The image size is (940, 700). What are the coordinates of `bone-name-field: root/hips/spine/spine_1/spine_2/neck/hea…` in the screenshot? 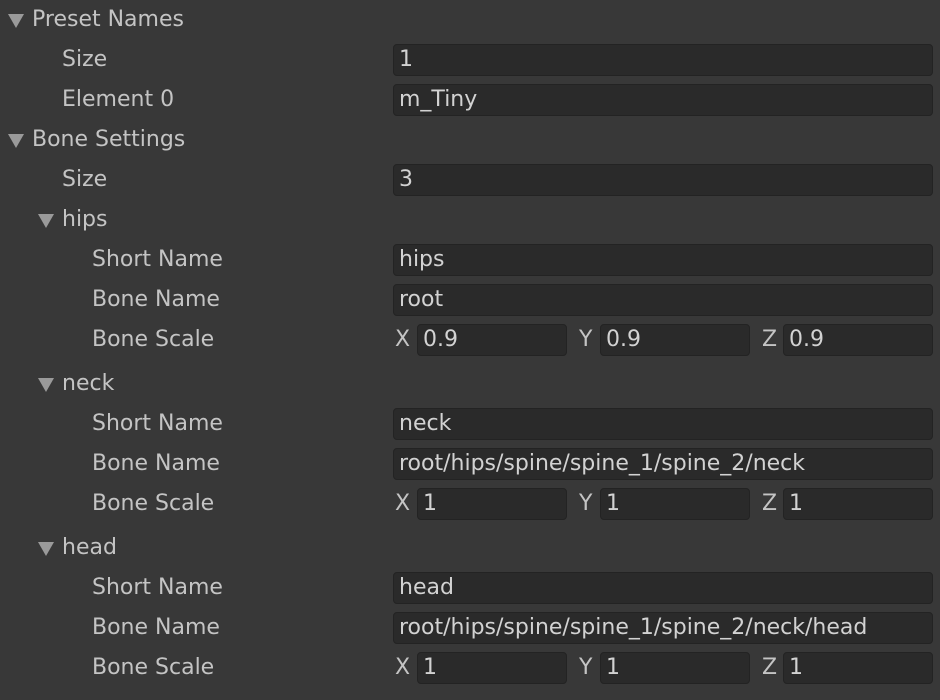 It's located at (663, 628).